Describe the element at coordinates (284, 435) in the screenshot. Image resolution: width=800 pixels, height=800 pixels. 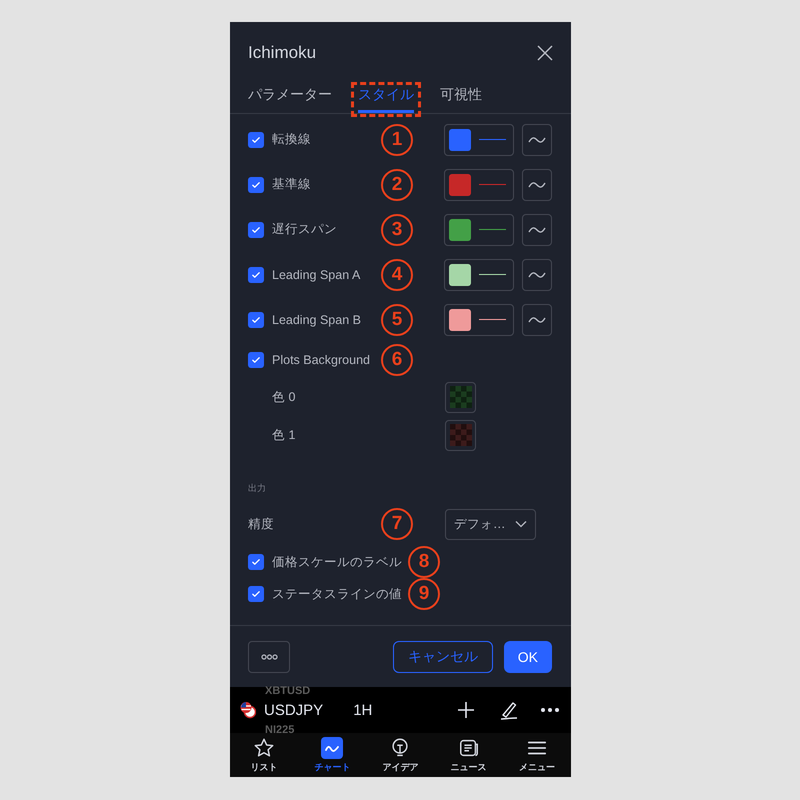
I see `color-label: 色 1` at that location.